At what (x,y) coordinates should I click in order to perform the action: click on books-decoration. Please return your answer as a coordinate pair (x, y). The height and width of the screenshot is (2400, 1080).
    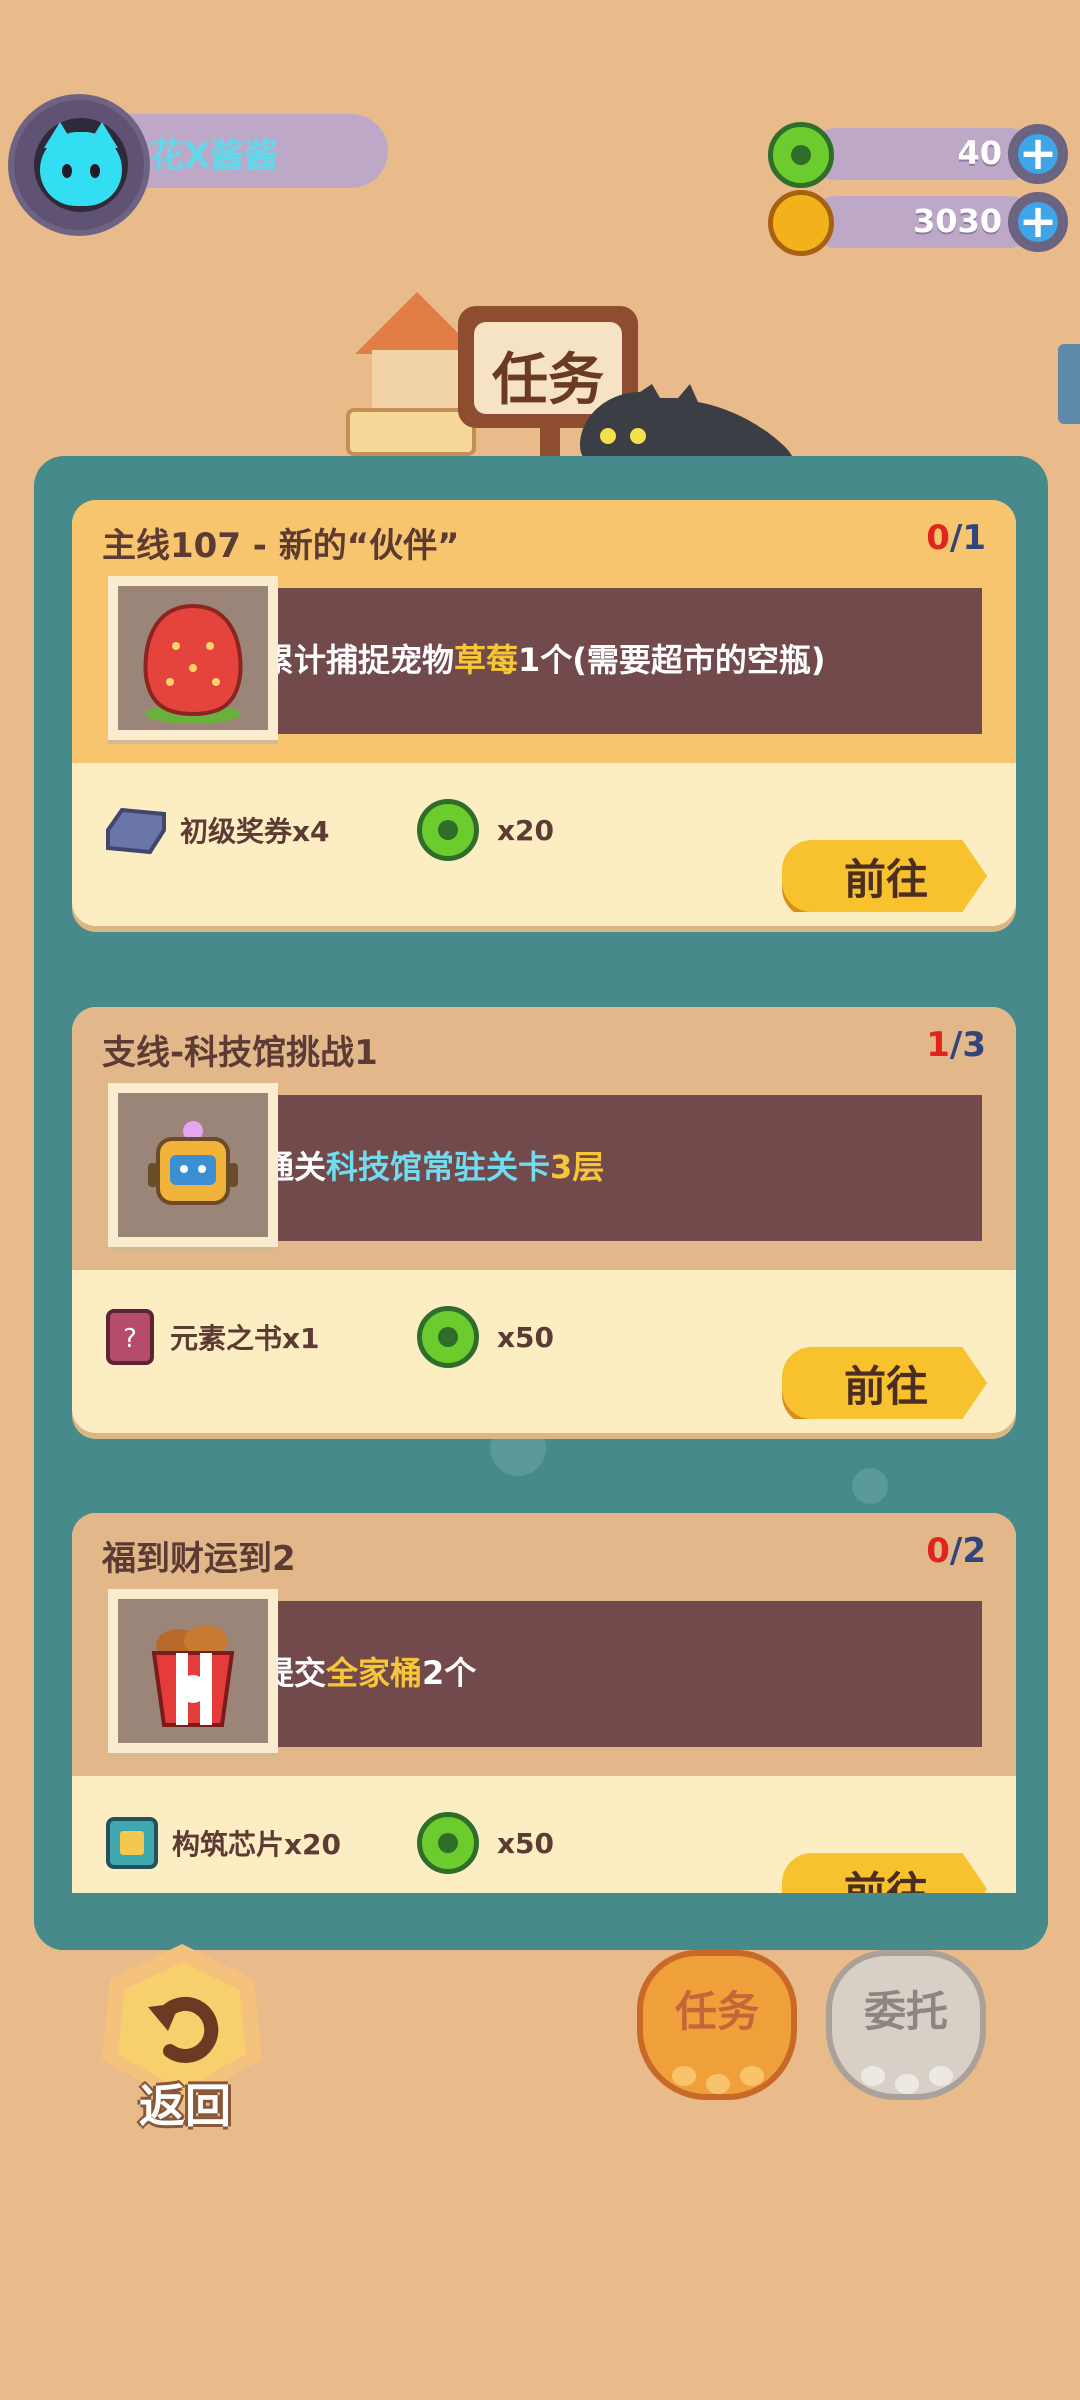
    Looking at the image, I should click on (411, 432).